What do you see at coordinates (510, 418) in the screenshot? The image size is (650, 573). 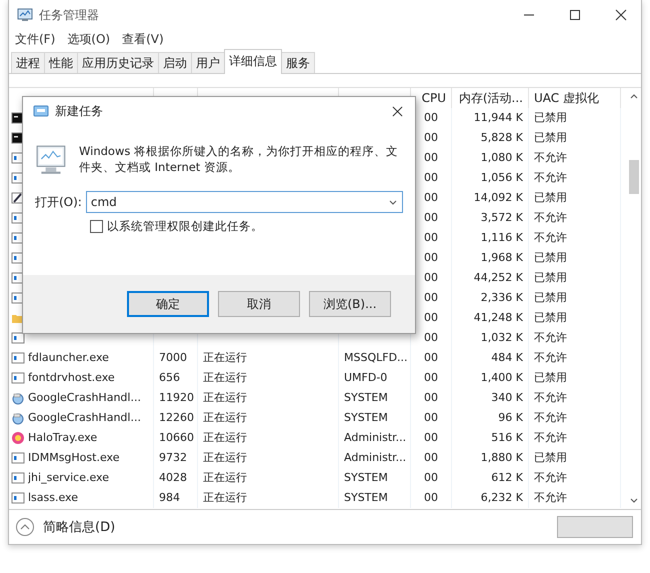 I see `memory-cell-text: 96 K` at bounding box center [510, 418].